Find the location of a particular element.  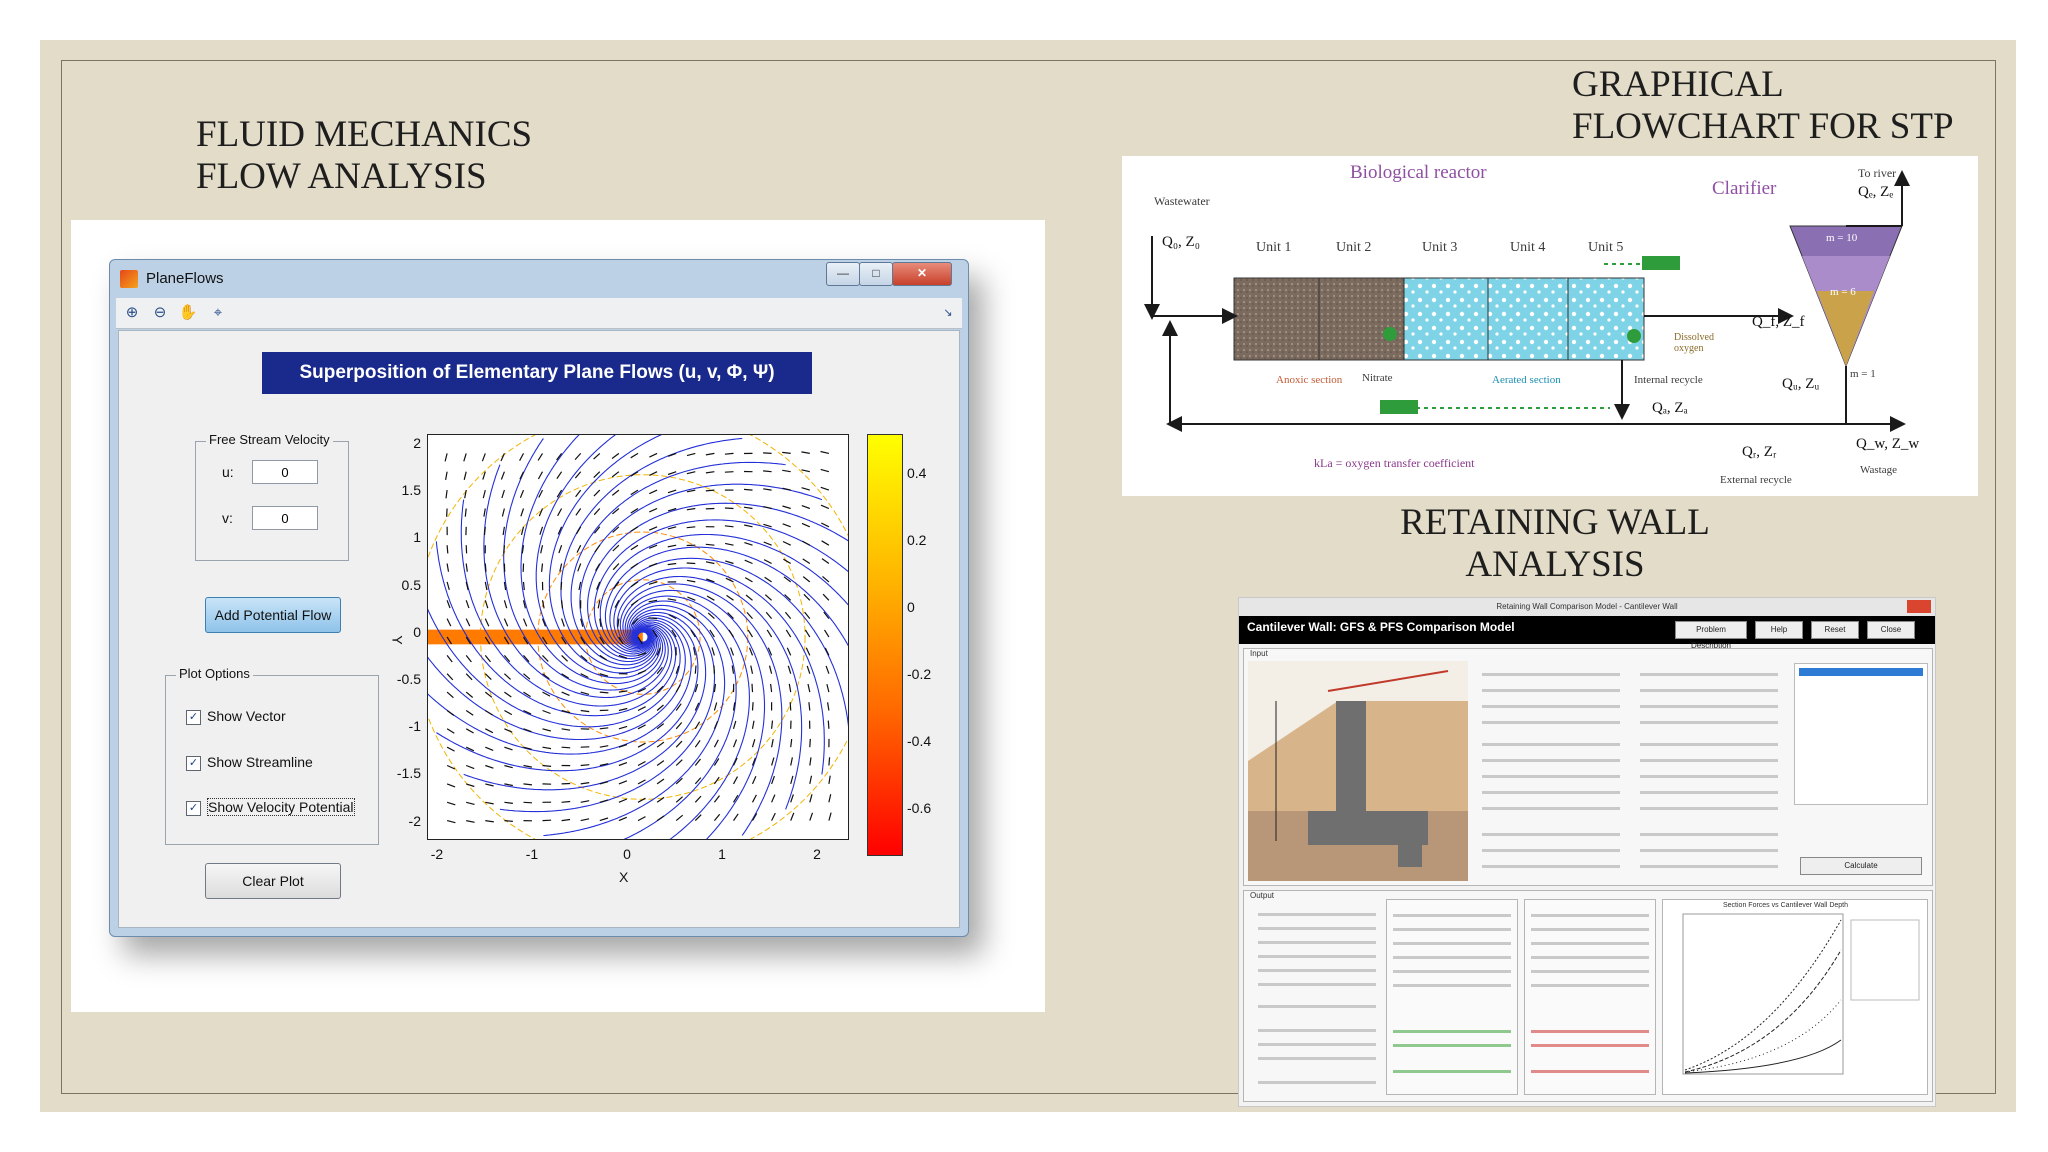

zoom-out-icon: ⊖ is located at coordinates (160, 313).